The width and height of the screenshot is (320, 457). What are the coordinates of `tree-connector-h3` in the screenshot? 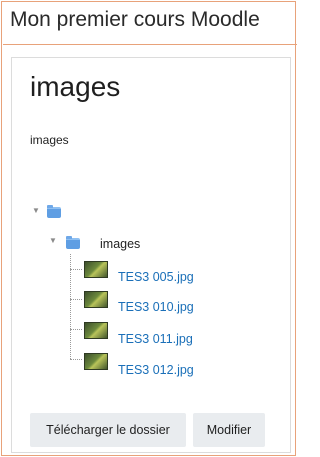 It's located at (76, 329).